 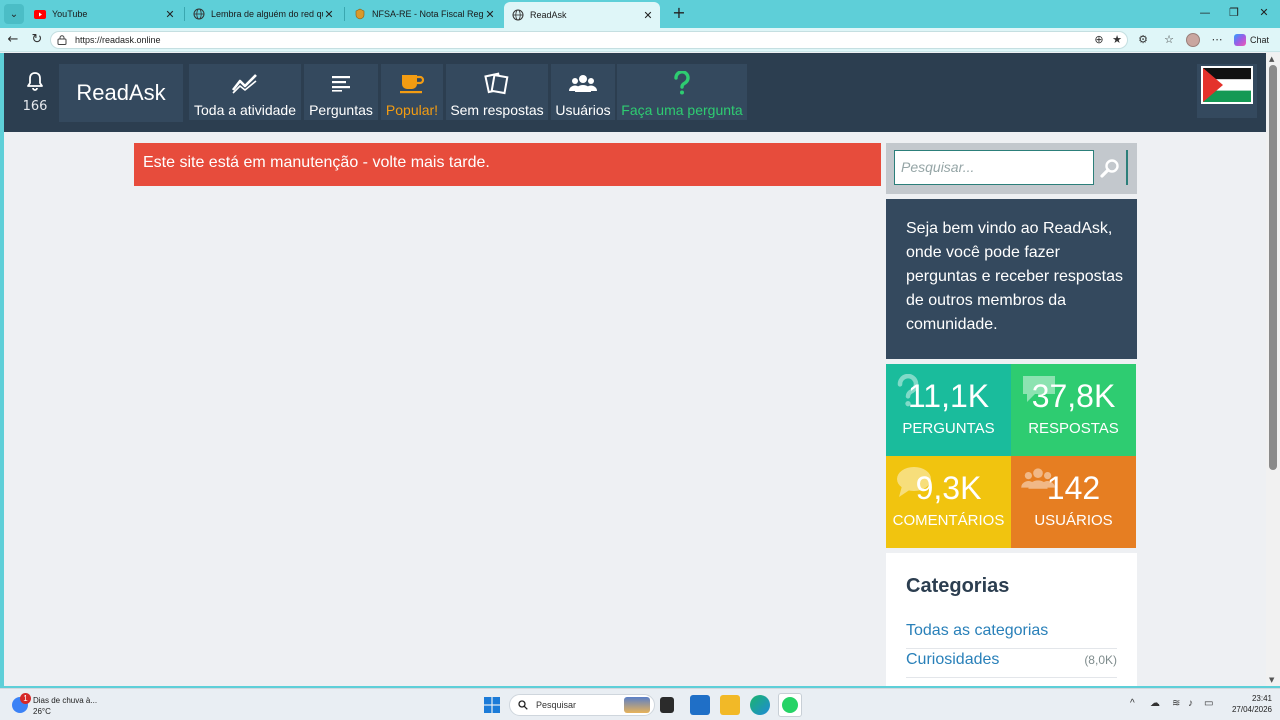 I want to click on stat-questions: 11,1K PERGUNTAS, so click(x=948, y=410).